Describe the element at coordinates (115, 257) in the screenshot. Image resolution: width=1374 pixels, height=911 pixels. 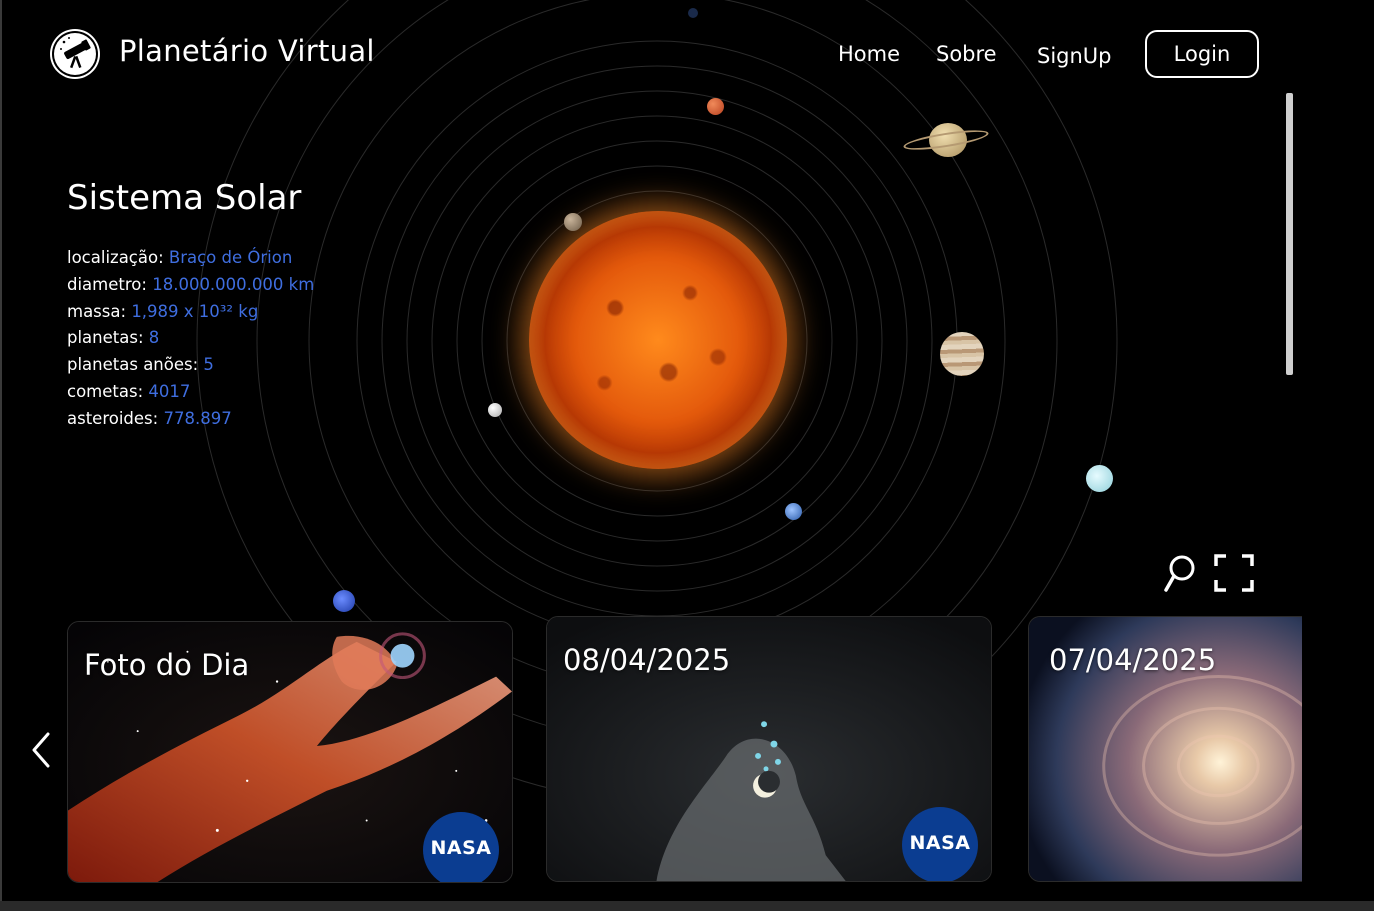
I see `info-label: localização:` at that location.